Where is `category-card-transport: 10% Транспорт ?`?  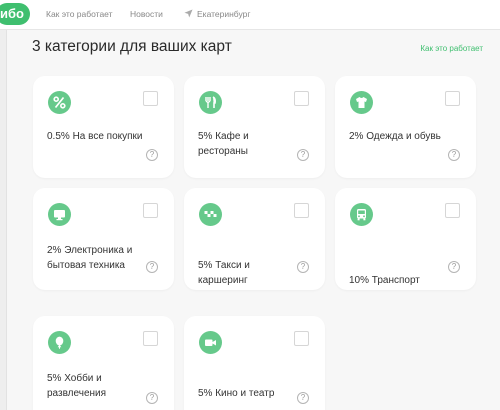 category-card-transport: 10% Транспорт ? is located at coordinates (405, 239).